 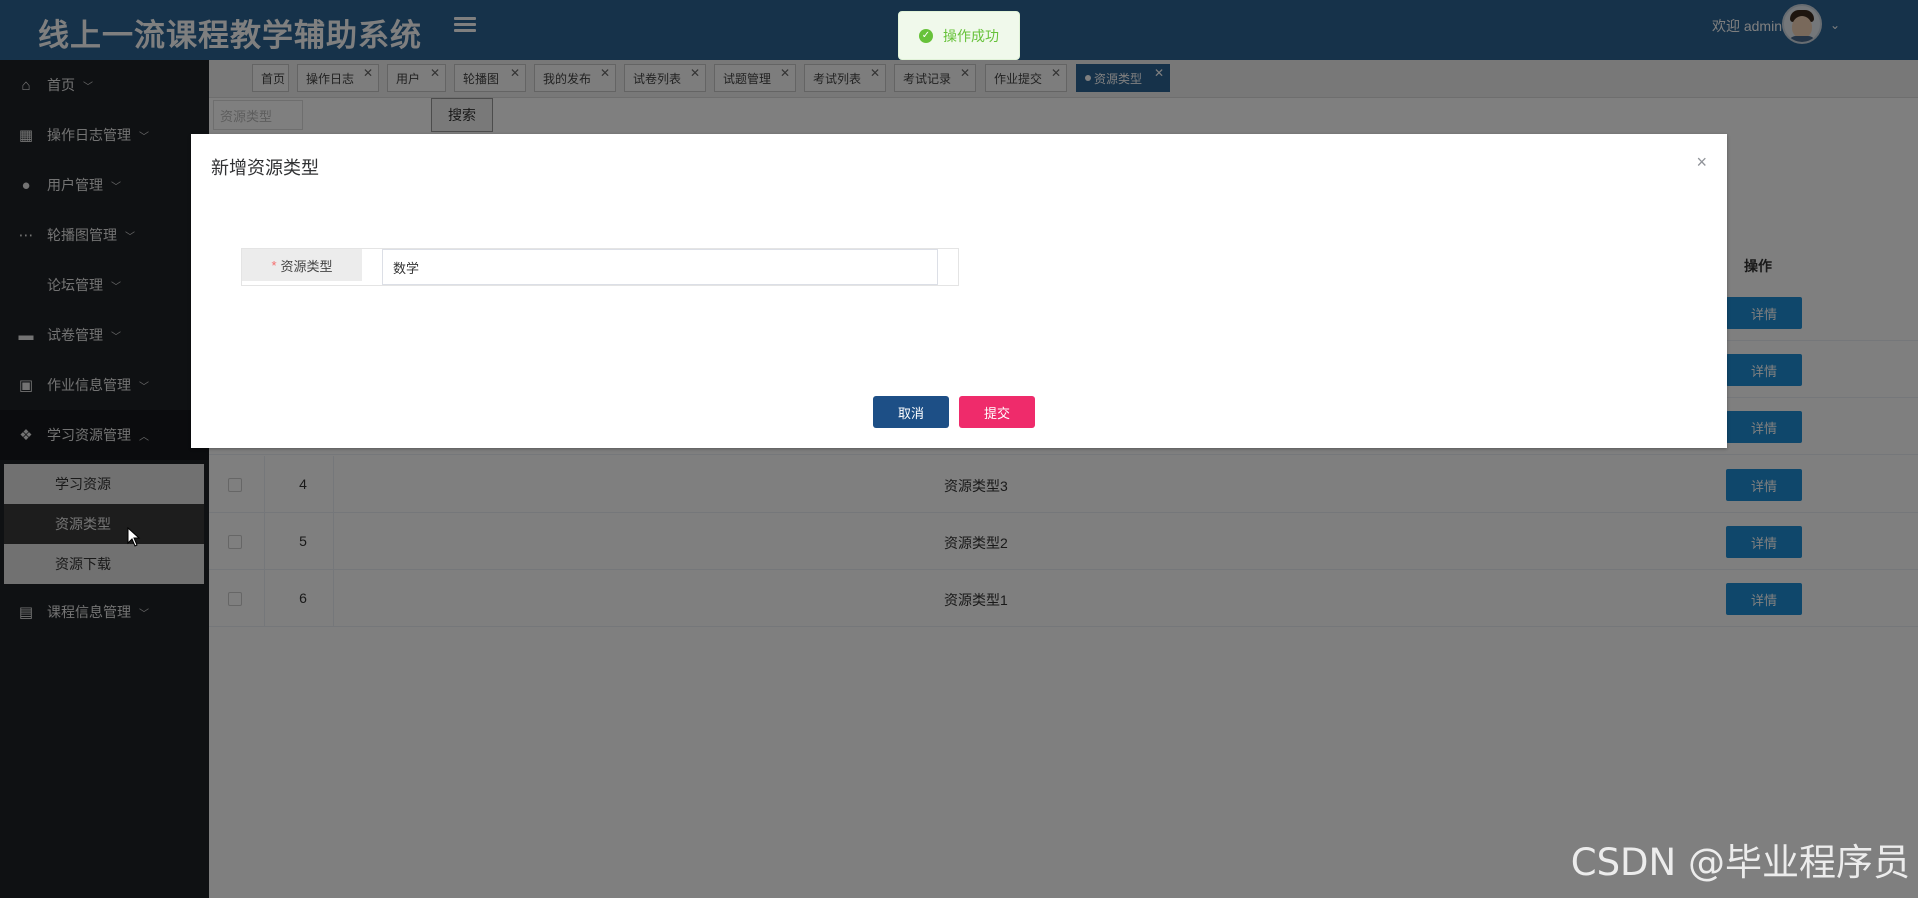 I want to click on cancel-button: 取消, so click(x=911, y=412).